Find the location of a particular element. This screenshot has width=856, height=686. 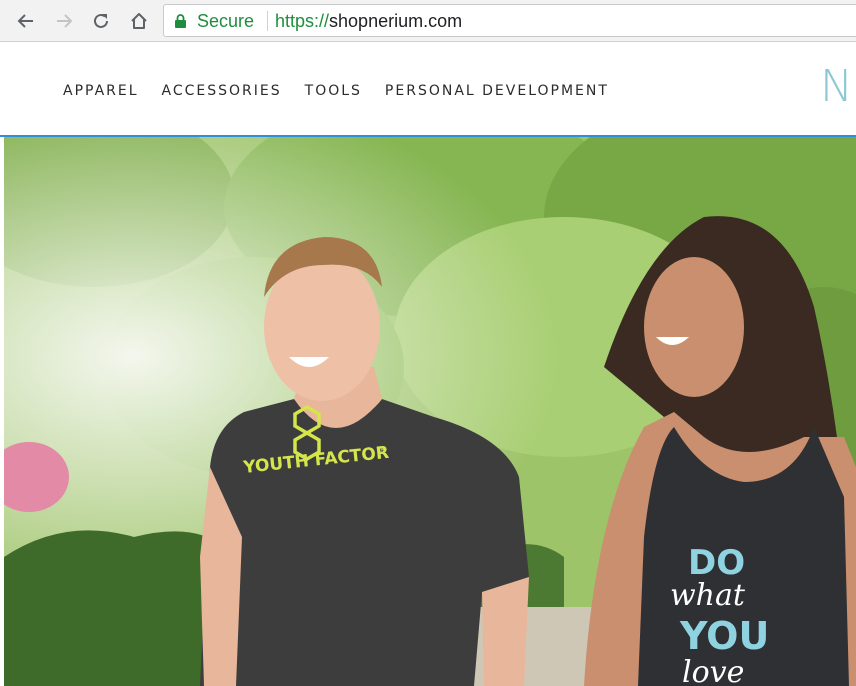

nav-apparel: APPAREL is located at coordinates (101, 91).